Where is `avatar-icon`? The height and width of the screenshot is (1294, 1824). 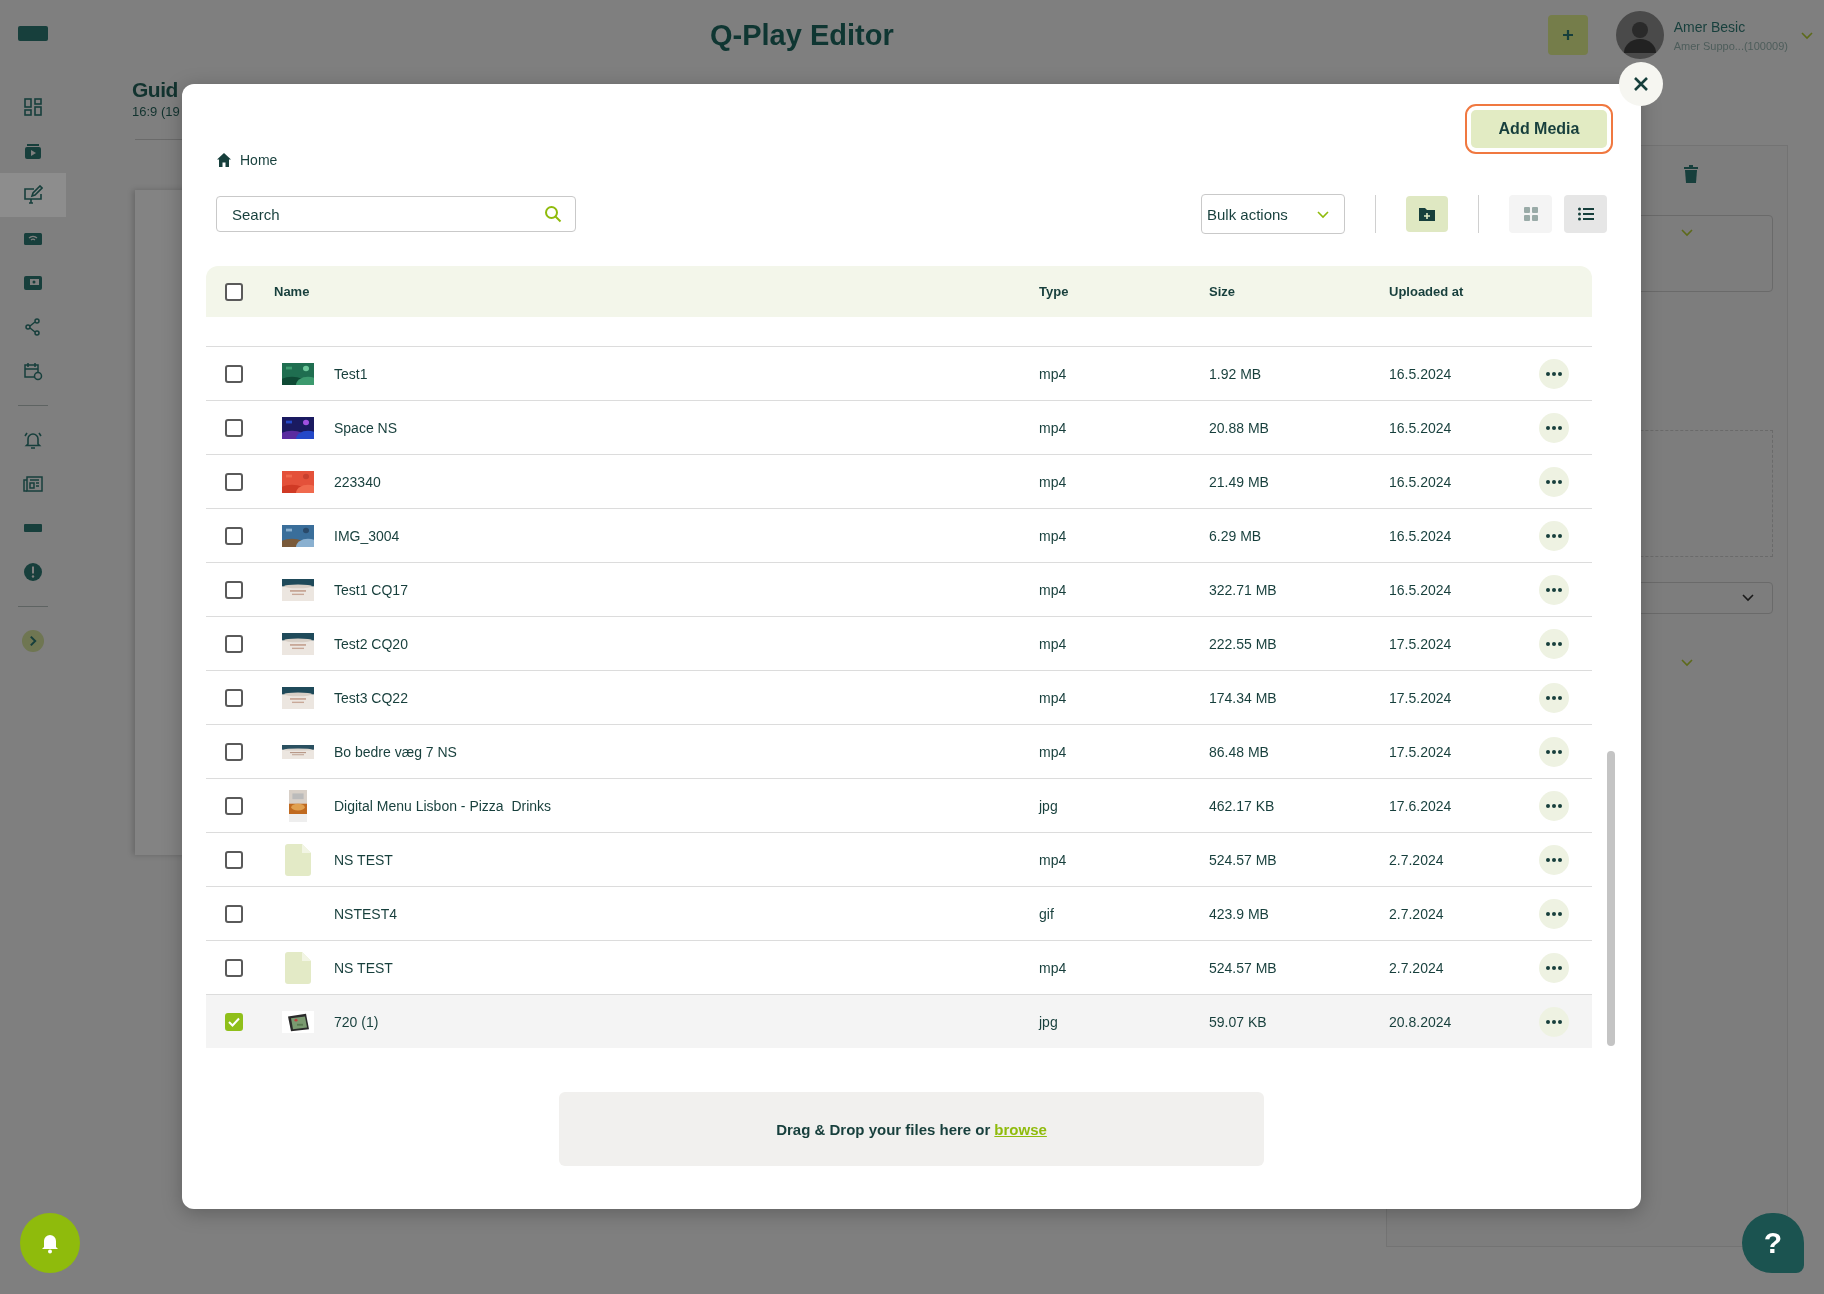 avatar-icon is located at coordinates (1639, 35).